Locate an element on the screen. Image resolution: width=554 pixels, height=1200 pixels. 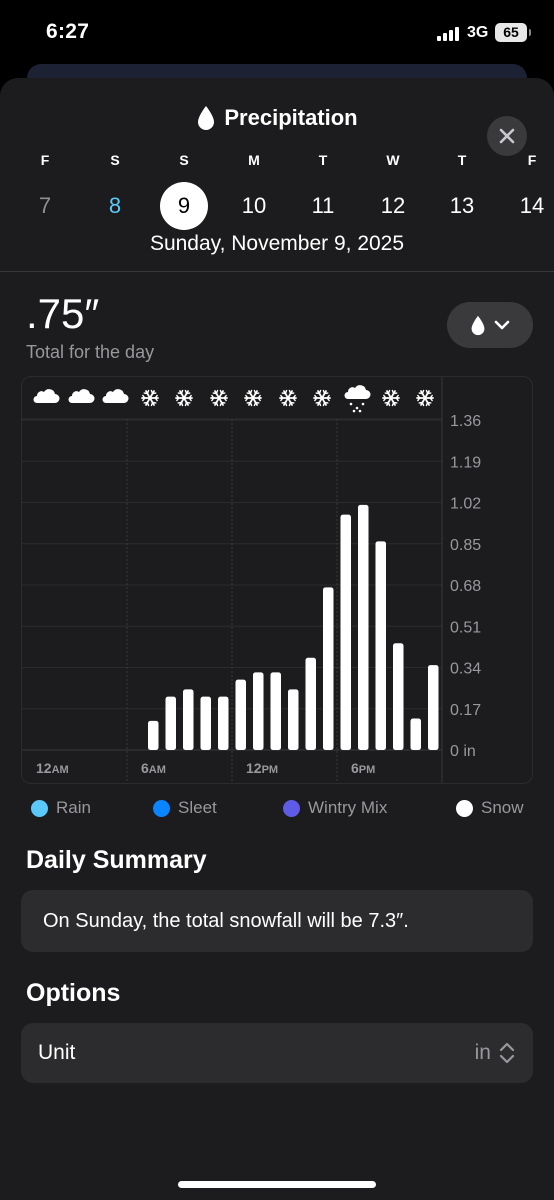
home-indicator is located at coordinates (277, 1184).